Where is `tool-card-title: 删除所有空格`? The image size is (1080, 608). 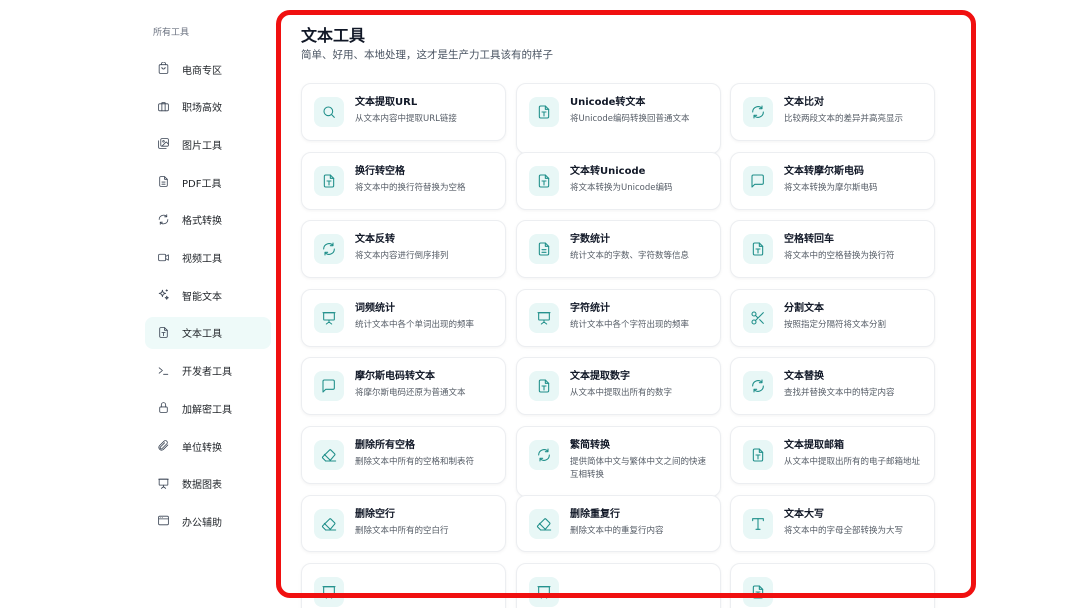 tool-card-title: 删除所有空格 is located at coordinates (385, 445).